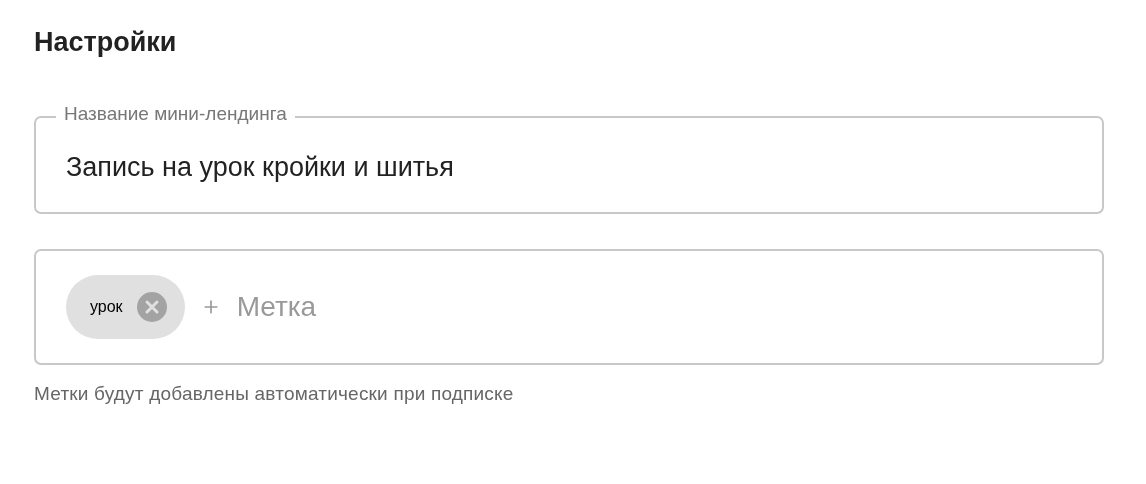  Describe the element at coordinates (125, 307) in the screenshot. I see `tag-chip: урок` at that location.